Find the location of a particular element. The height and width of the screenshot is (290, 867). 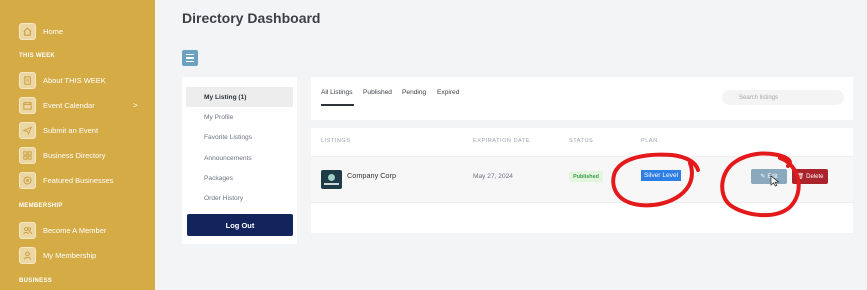

account-menu-announcements: Announcements is located at coordinates (239, 158).